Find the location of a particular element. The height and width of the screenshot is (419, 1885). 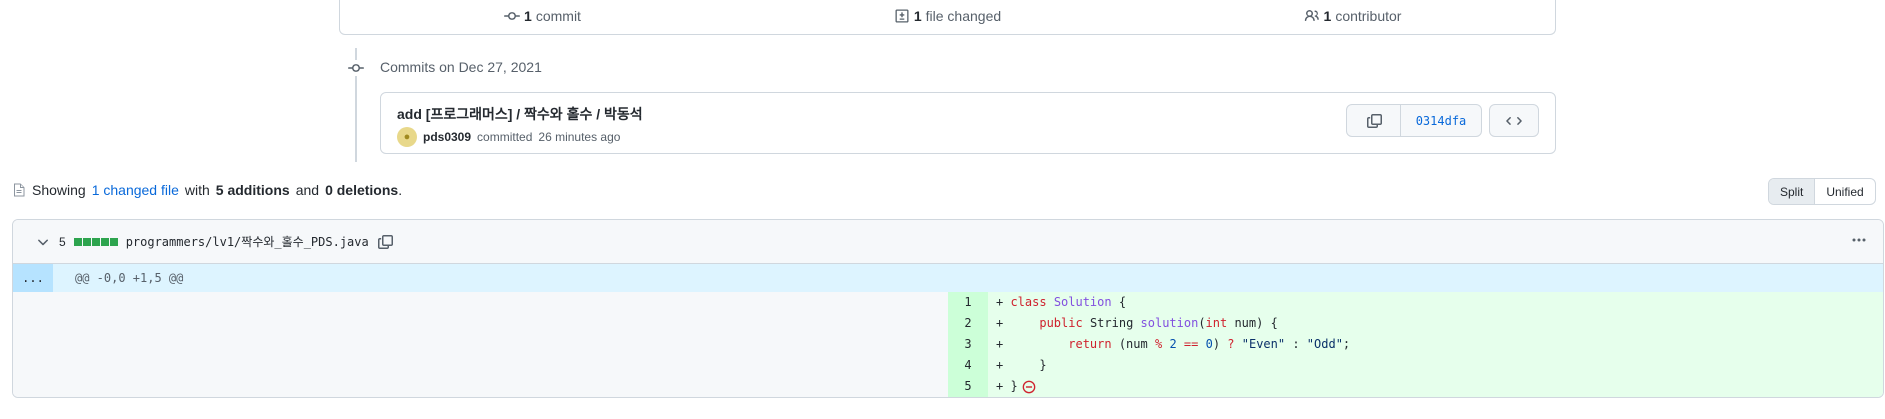

contributors-label: contributor is located at coordinates (1368, 16).